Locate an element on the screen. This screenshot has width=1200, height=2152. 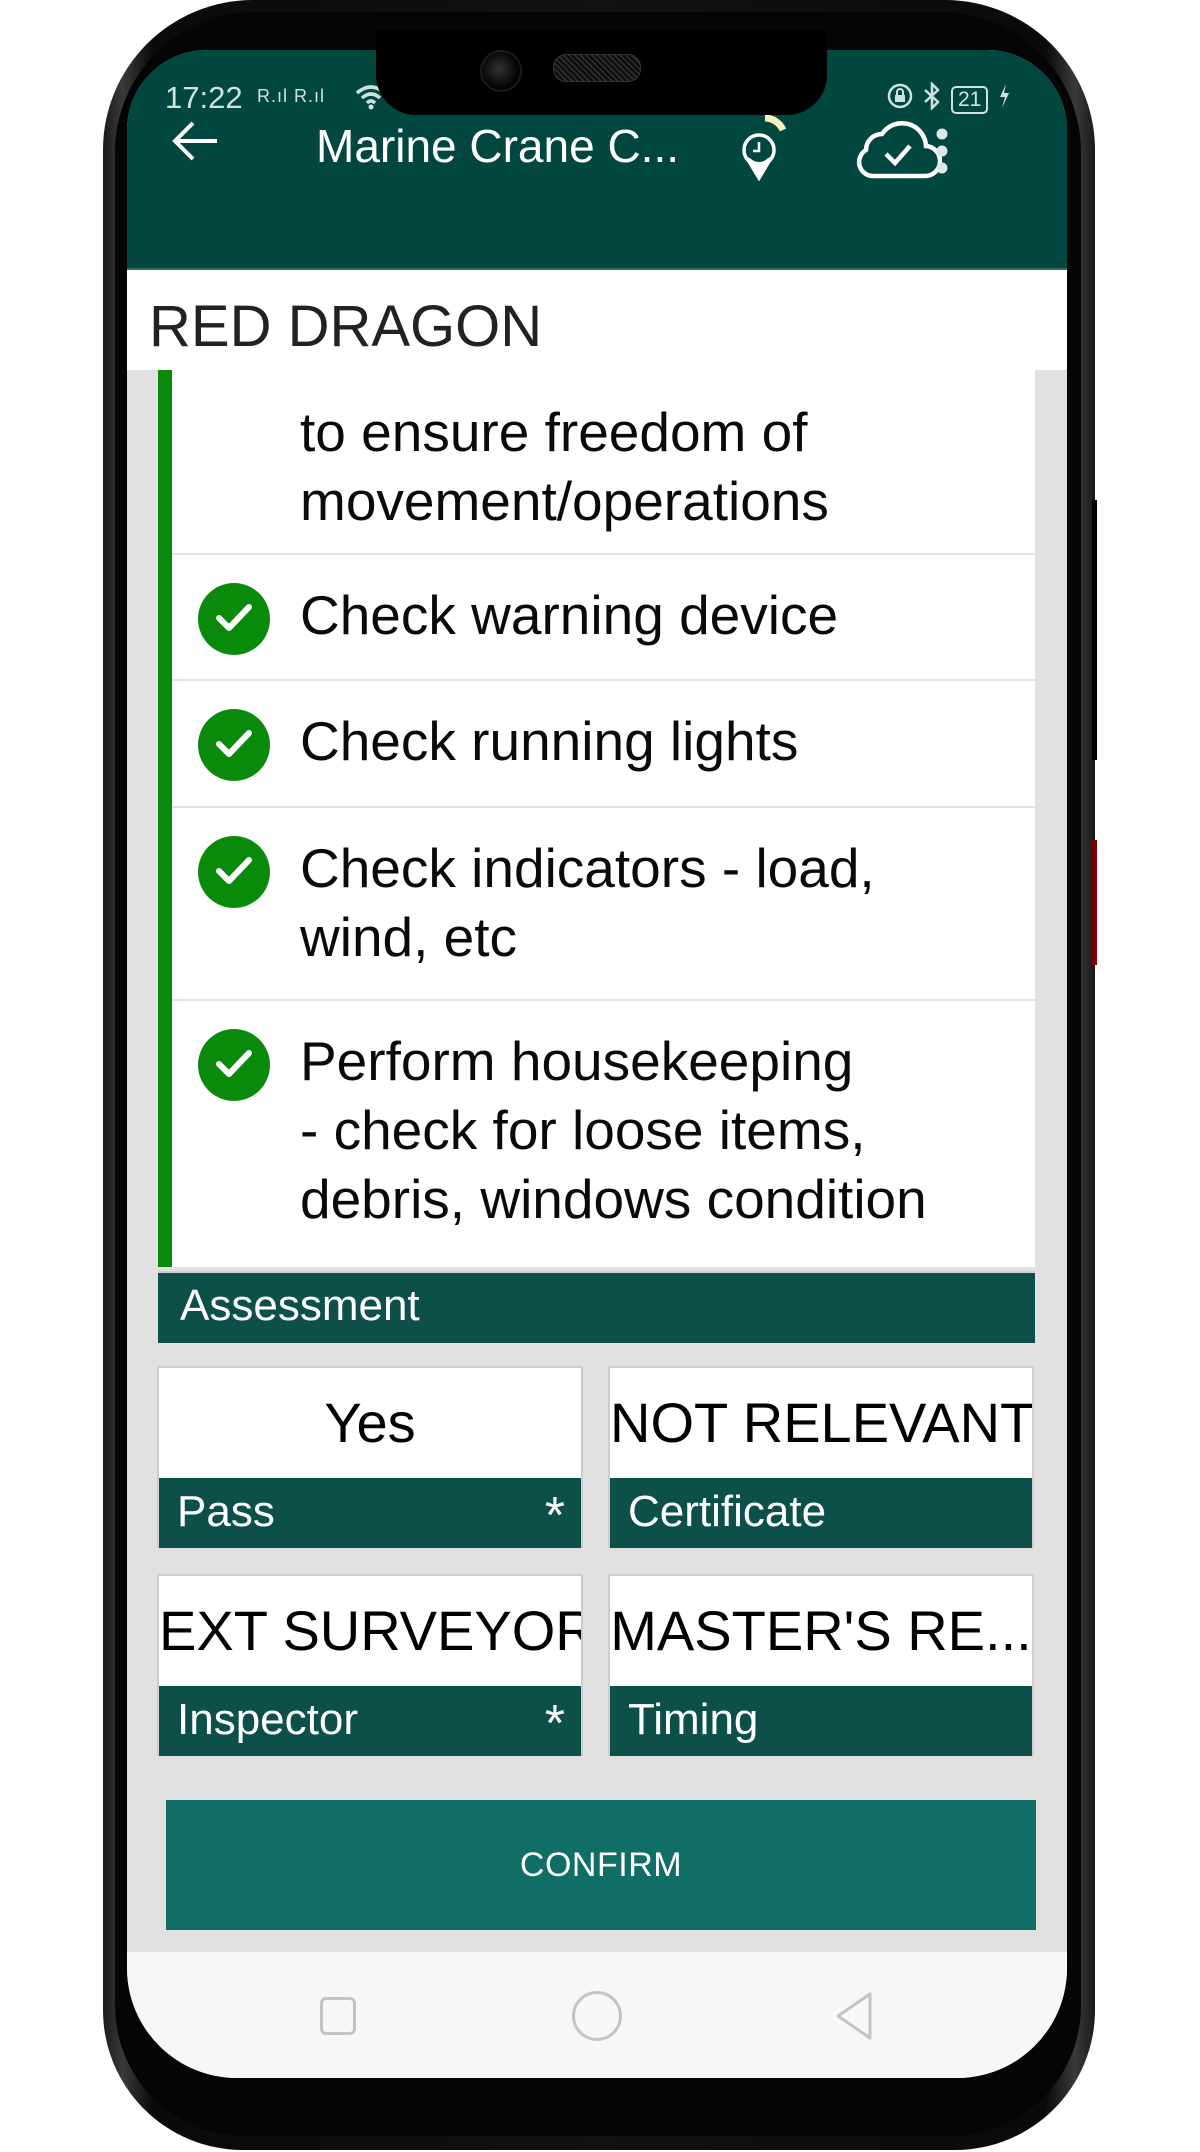
confirm-button: CONFIRM is located at coordinates (601, 1865).